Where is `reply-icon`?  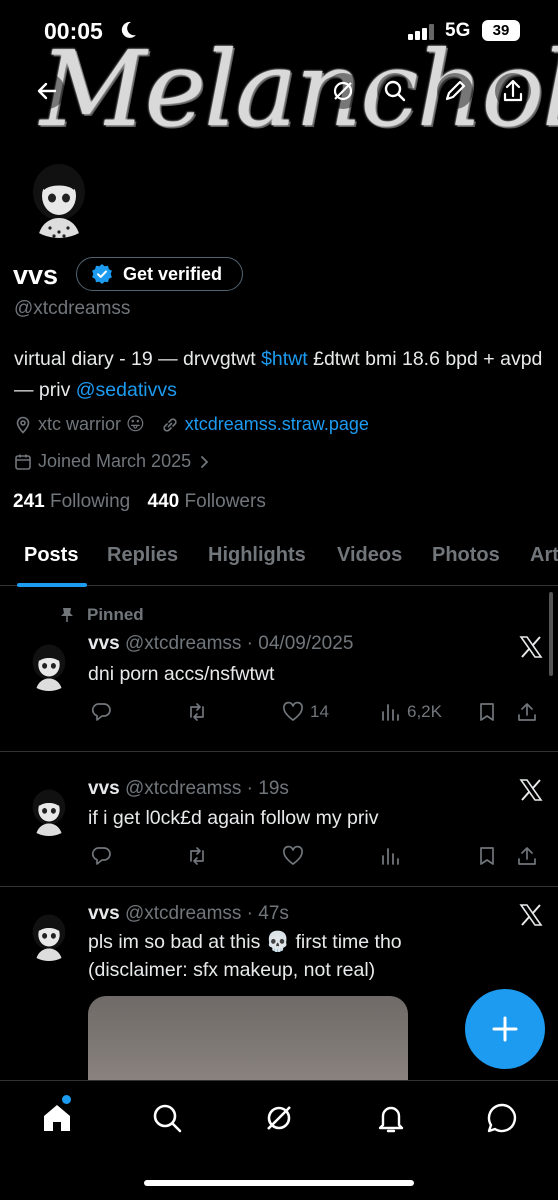 reply-icon is located at coordinates (101, 856).